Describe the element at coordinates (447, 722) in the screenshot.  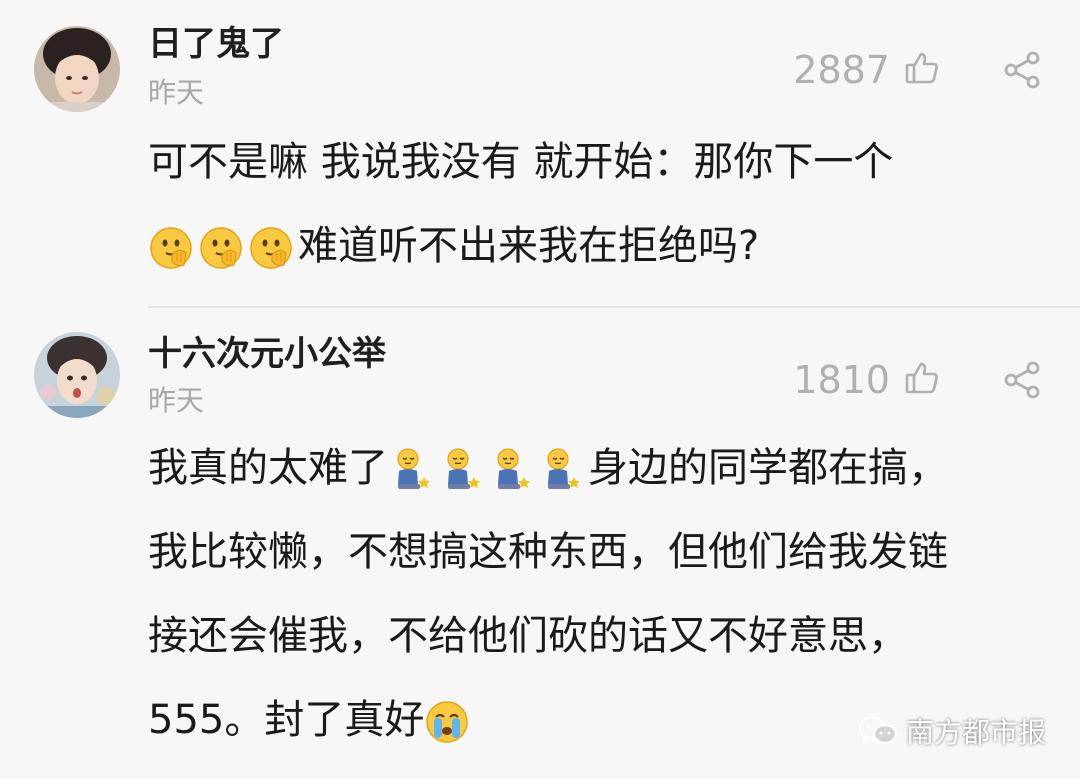
I see `crying-face-emoji` at that location.